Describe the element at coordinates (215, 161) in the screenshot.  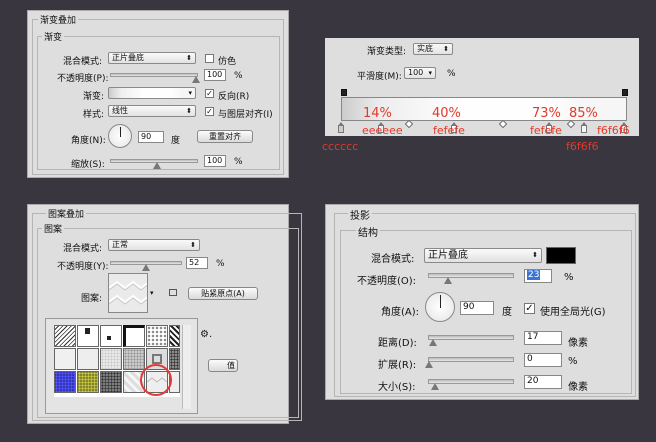
I see `scale-field: 100` at that location.